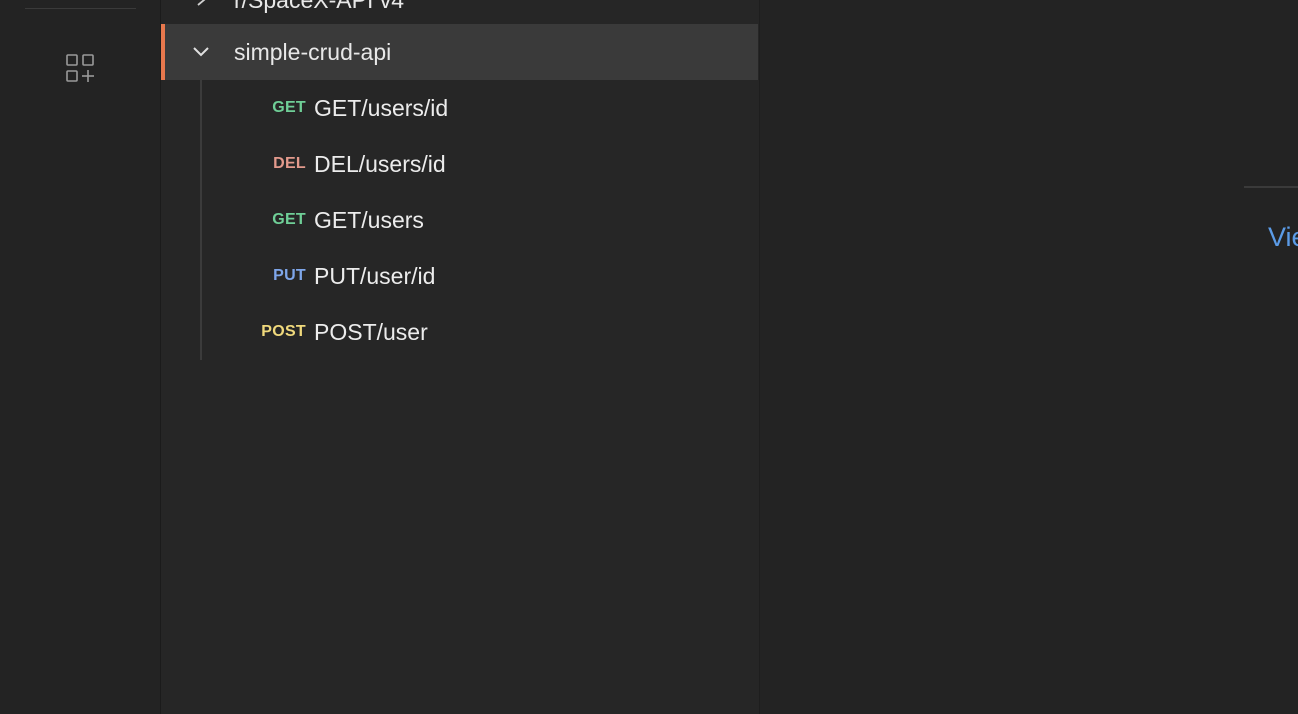 The height and width of the screenshot is (714, 1298). What do you see at coordinates (381, 107) in the screenshot?
I see `request-name: GET/users/id` at bounding box center [381, 107].